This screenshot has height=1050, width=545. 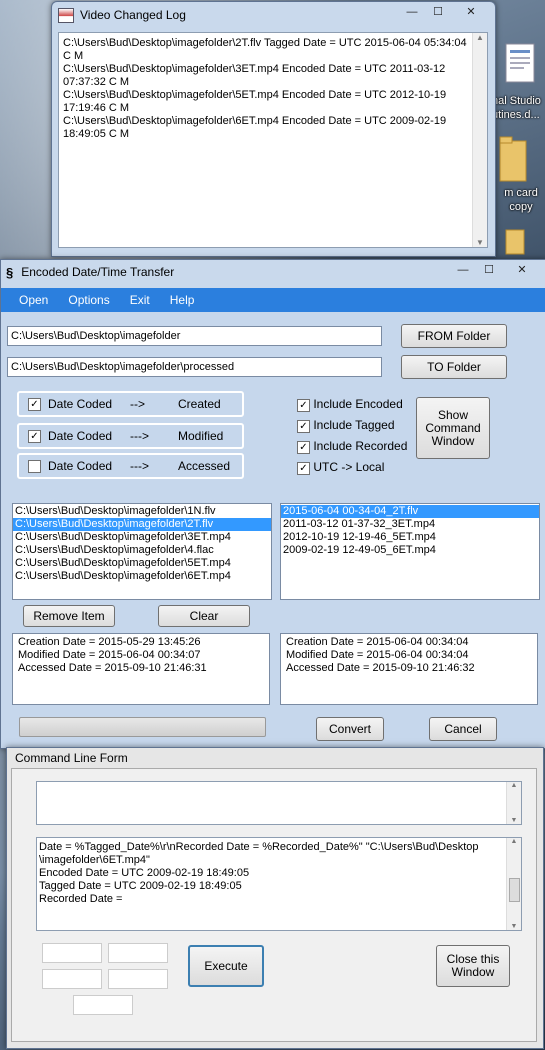 I want to click on renamed-file-item: 2015-06-04 00-34-04_2T.flv, so click(x=410, y=511).